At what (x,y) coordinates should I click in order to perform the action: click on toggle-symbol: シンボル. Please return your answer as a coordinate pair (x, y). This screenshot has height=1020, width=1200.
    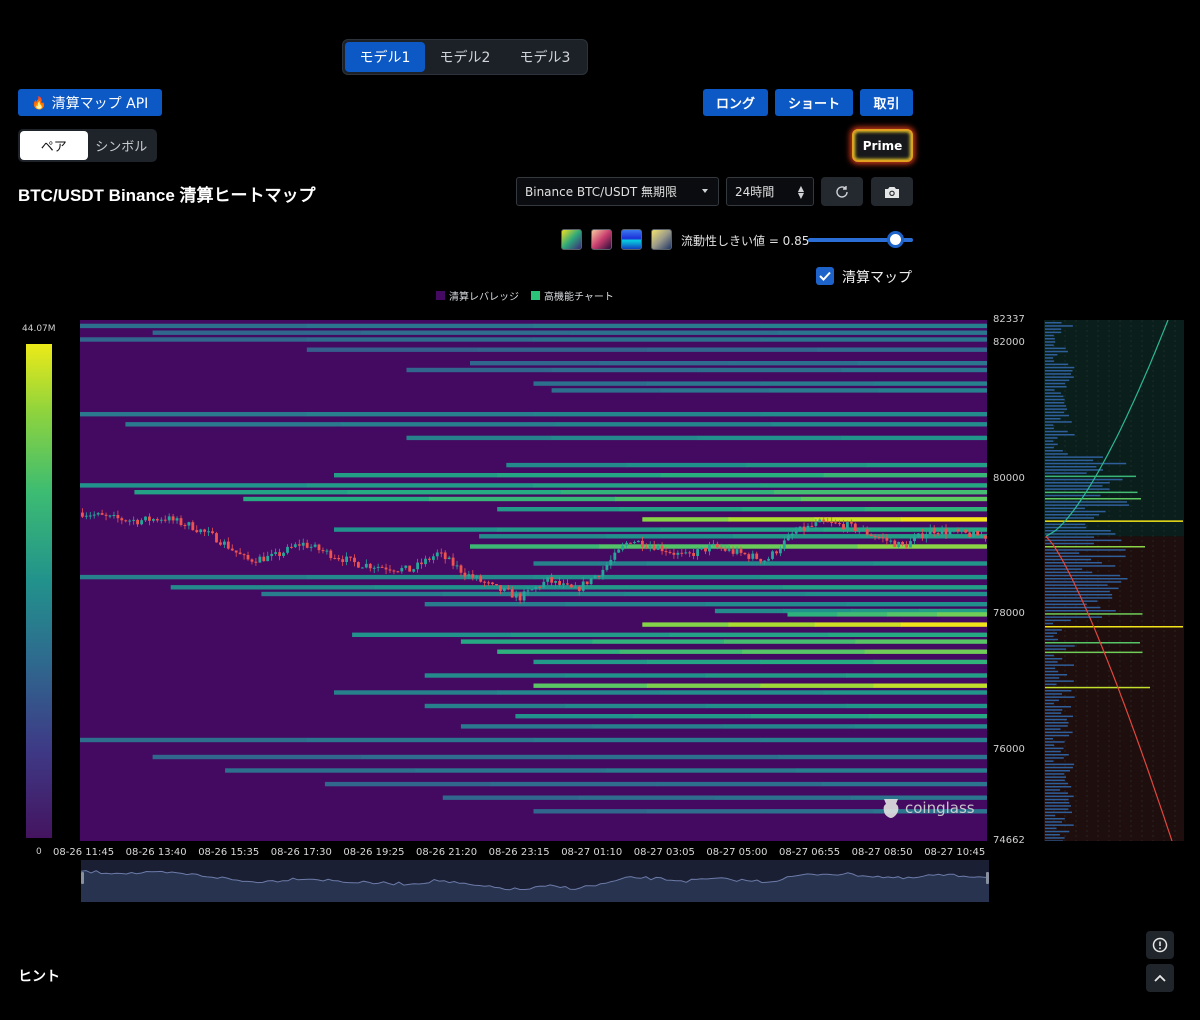
    Looking at the image, I should click on (122, 145).